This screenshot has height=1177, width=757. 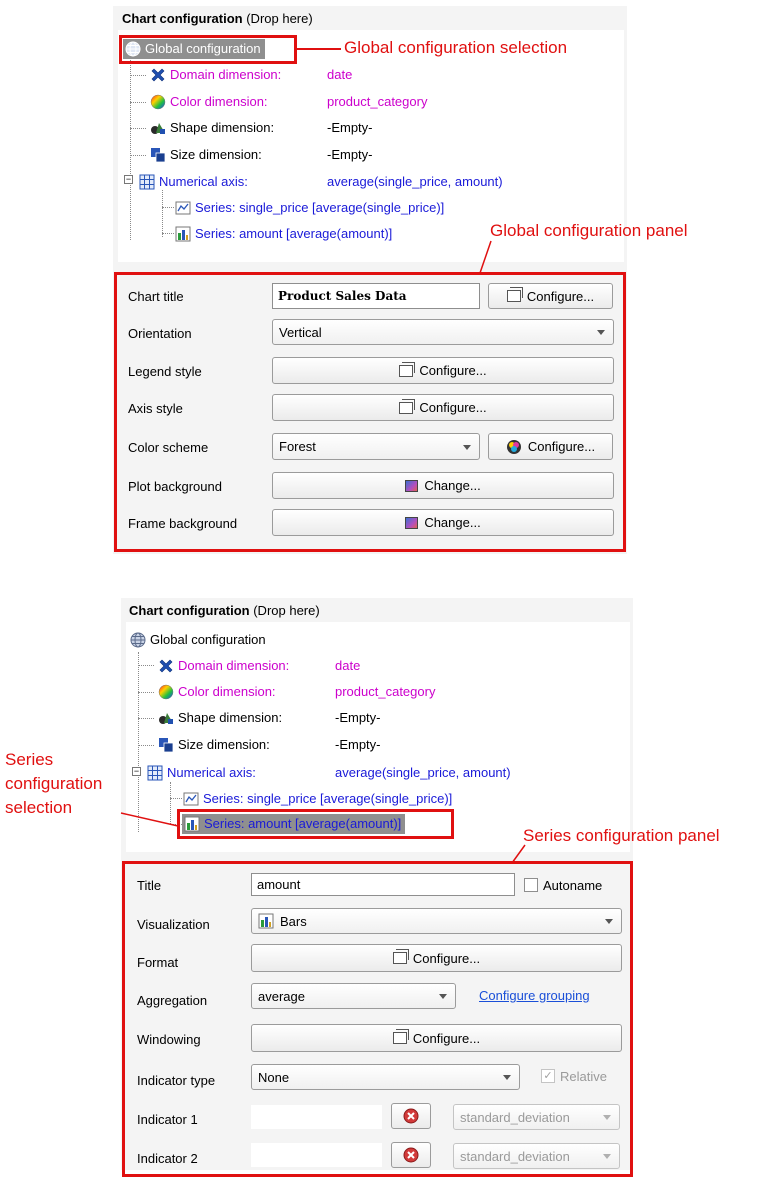 I want to click on series-title-input: amount, so click(x=383, y=884).